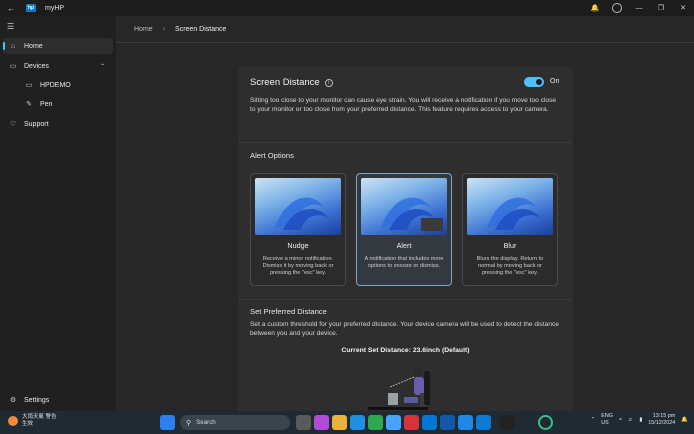 Image resolution: width=694 pixels, height=434 pixels. What do you see at coordinates (321, 422) in the screenshot?
I see `copilot-icon` at bounding box center [321, 422].